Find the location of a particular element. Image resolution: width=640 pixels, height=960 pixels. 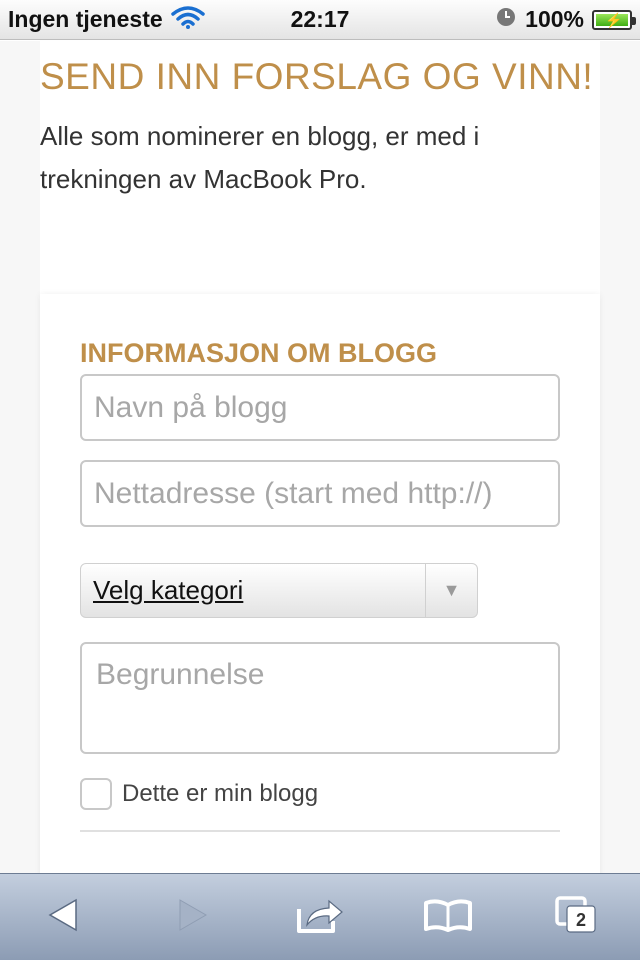

page-title: SEND INN FORSLAG OG VINN! is located at coordinates (317, 76).